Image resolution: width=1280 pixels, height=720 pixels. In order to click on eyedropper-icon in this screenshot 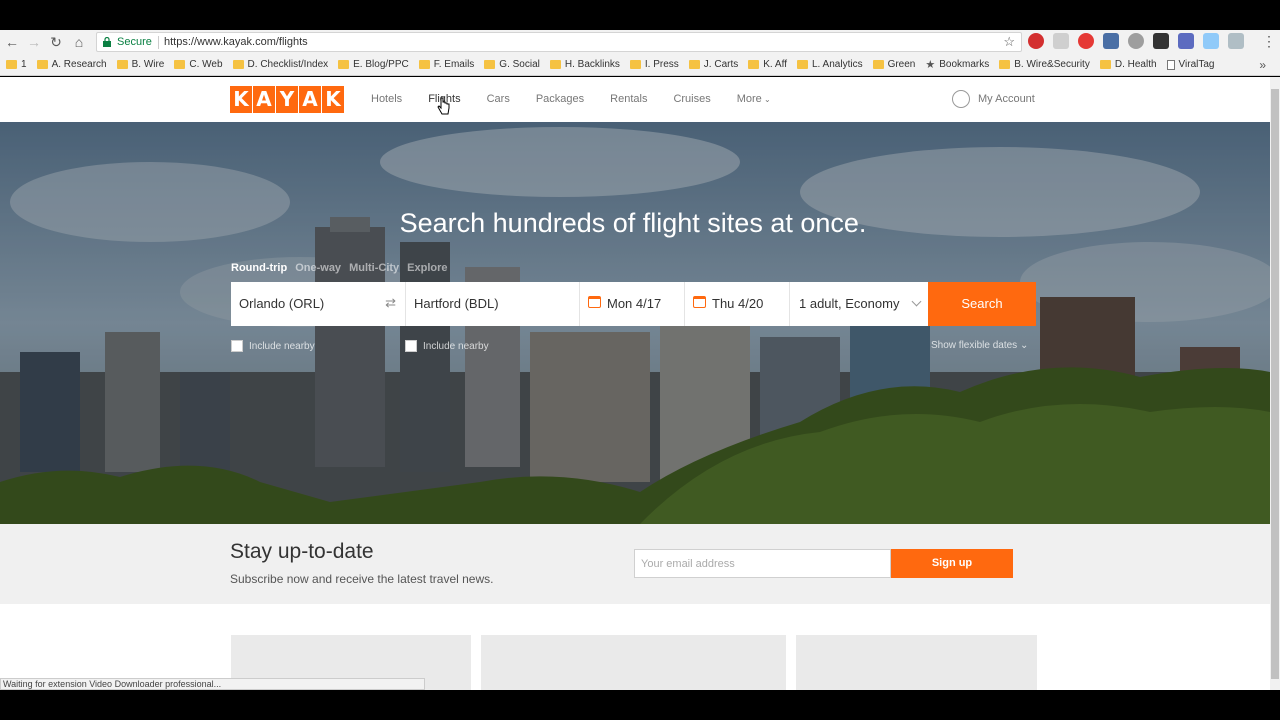, I will do `click(1111, 41)`.